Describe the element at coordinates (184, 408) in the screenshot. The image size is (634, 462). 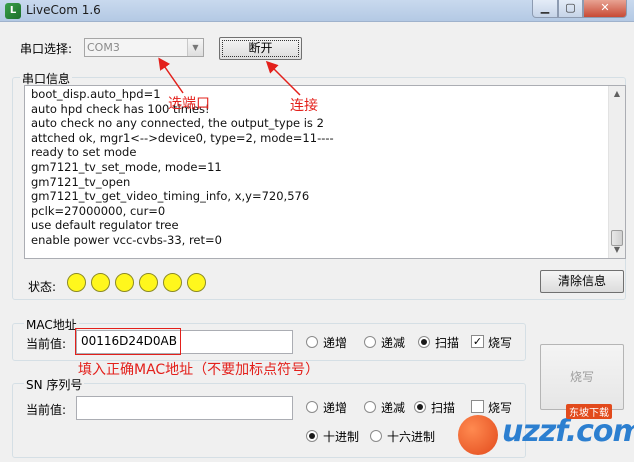
I see `sn-input` at that location.